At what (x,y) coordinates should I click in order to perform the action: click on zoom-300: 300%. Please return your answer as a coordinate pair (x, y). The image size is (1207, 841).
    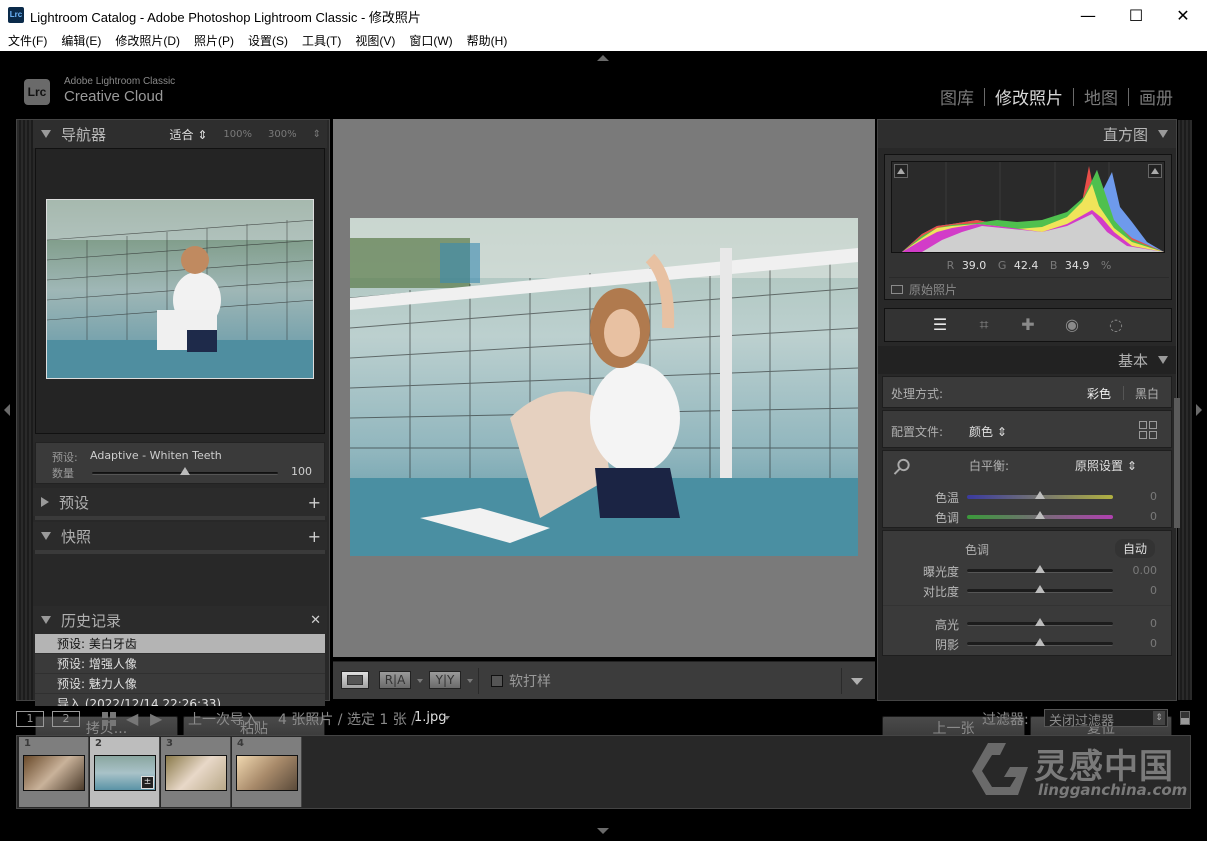
    Looking at the image, I should click on (282, 134).